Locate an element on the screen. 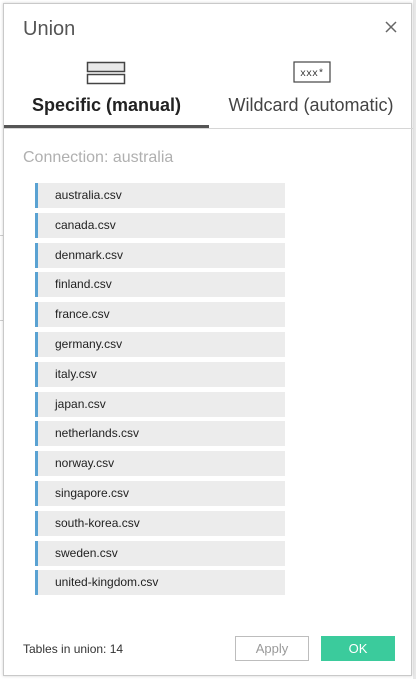 Image resolution: width=416 pixels, height=679 pixels. close-button is located at coordinates (391, 27).